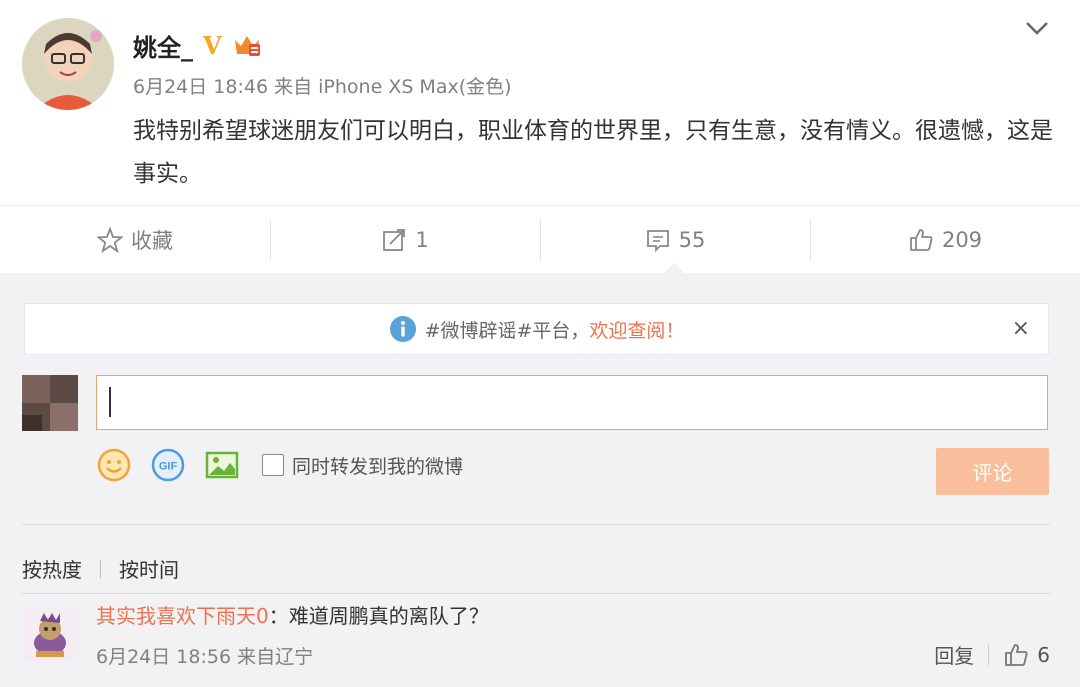 The height and width of the screenshot is (687, 1080). What do you see at coordinates (954, 654) in the screenshot?
I see `reply-button: 回复` at bounding box center [954, 654].